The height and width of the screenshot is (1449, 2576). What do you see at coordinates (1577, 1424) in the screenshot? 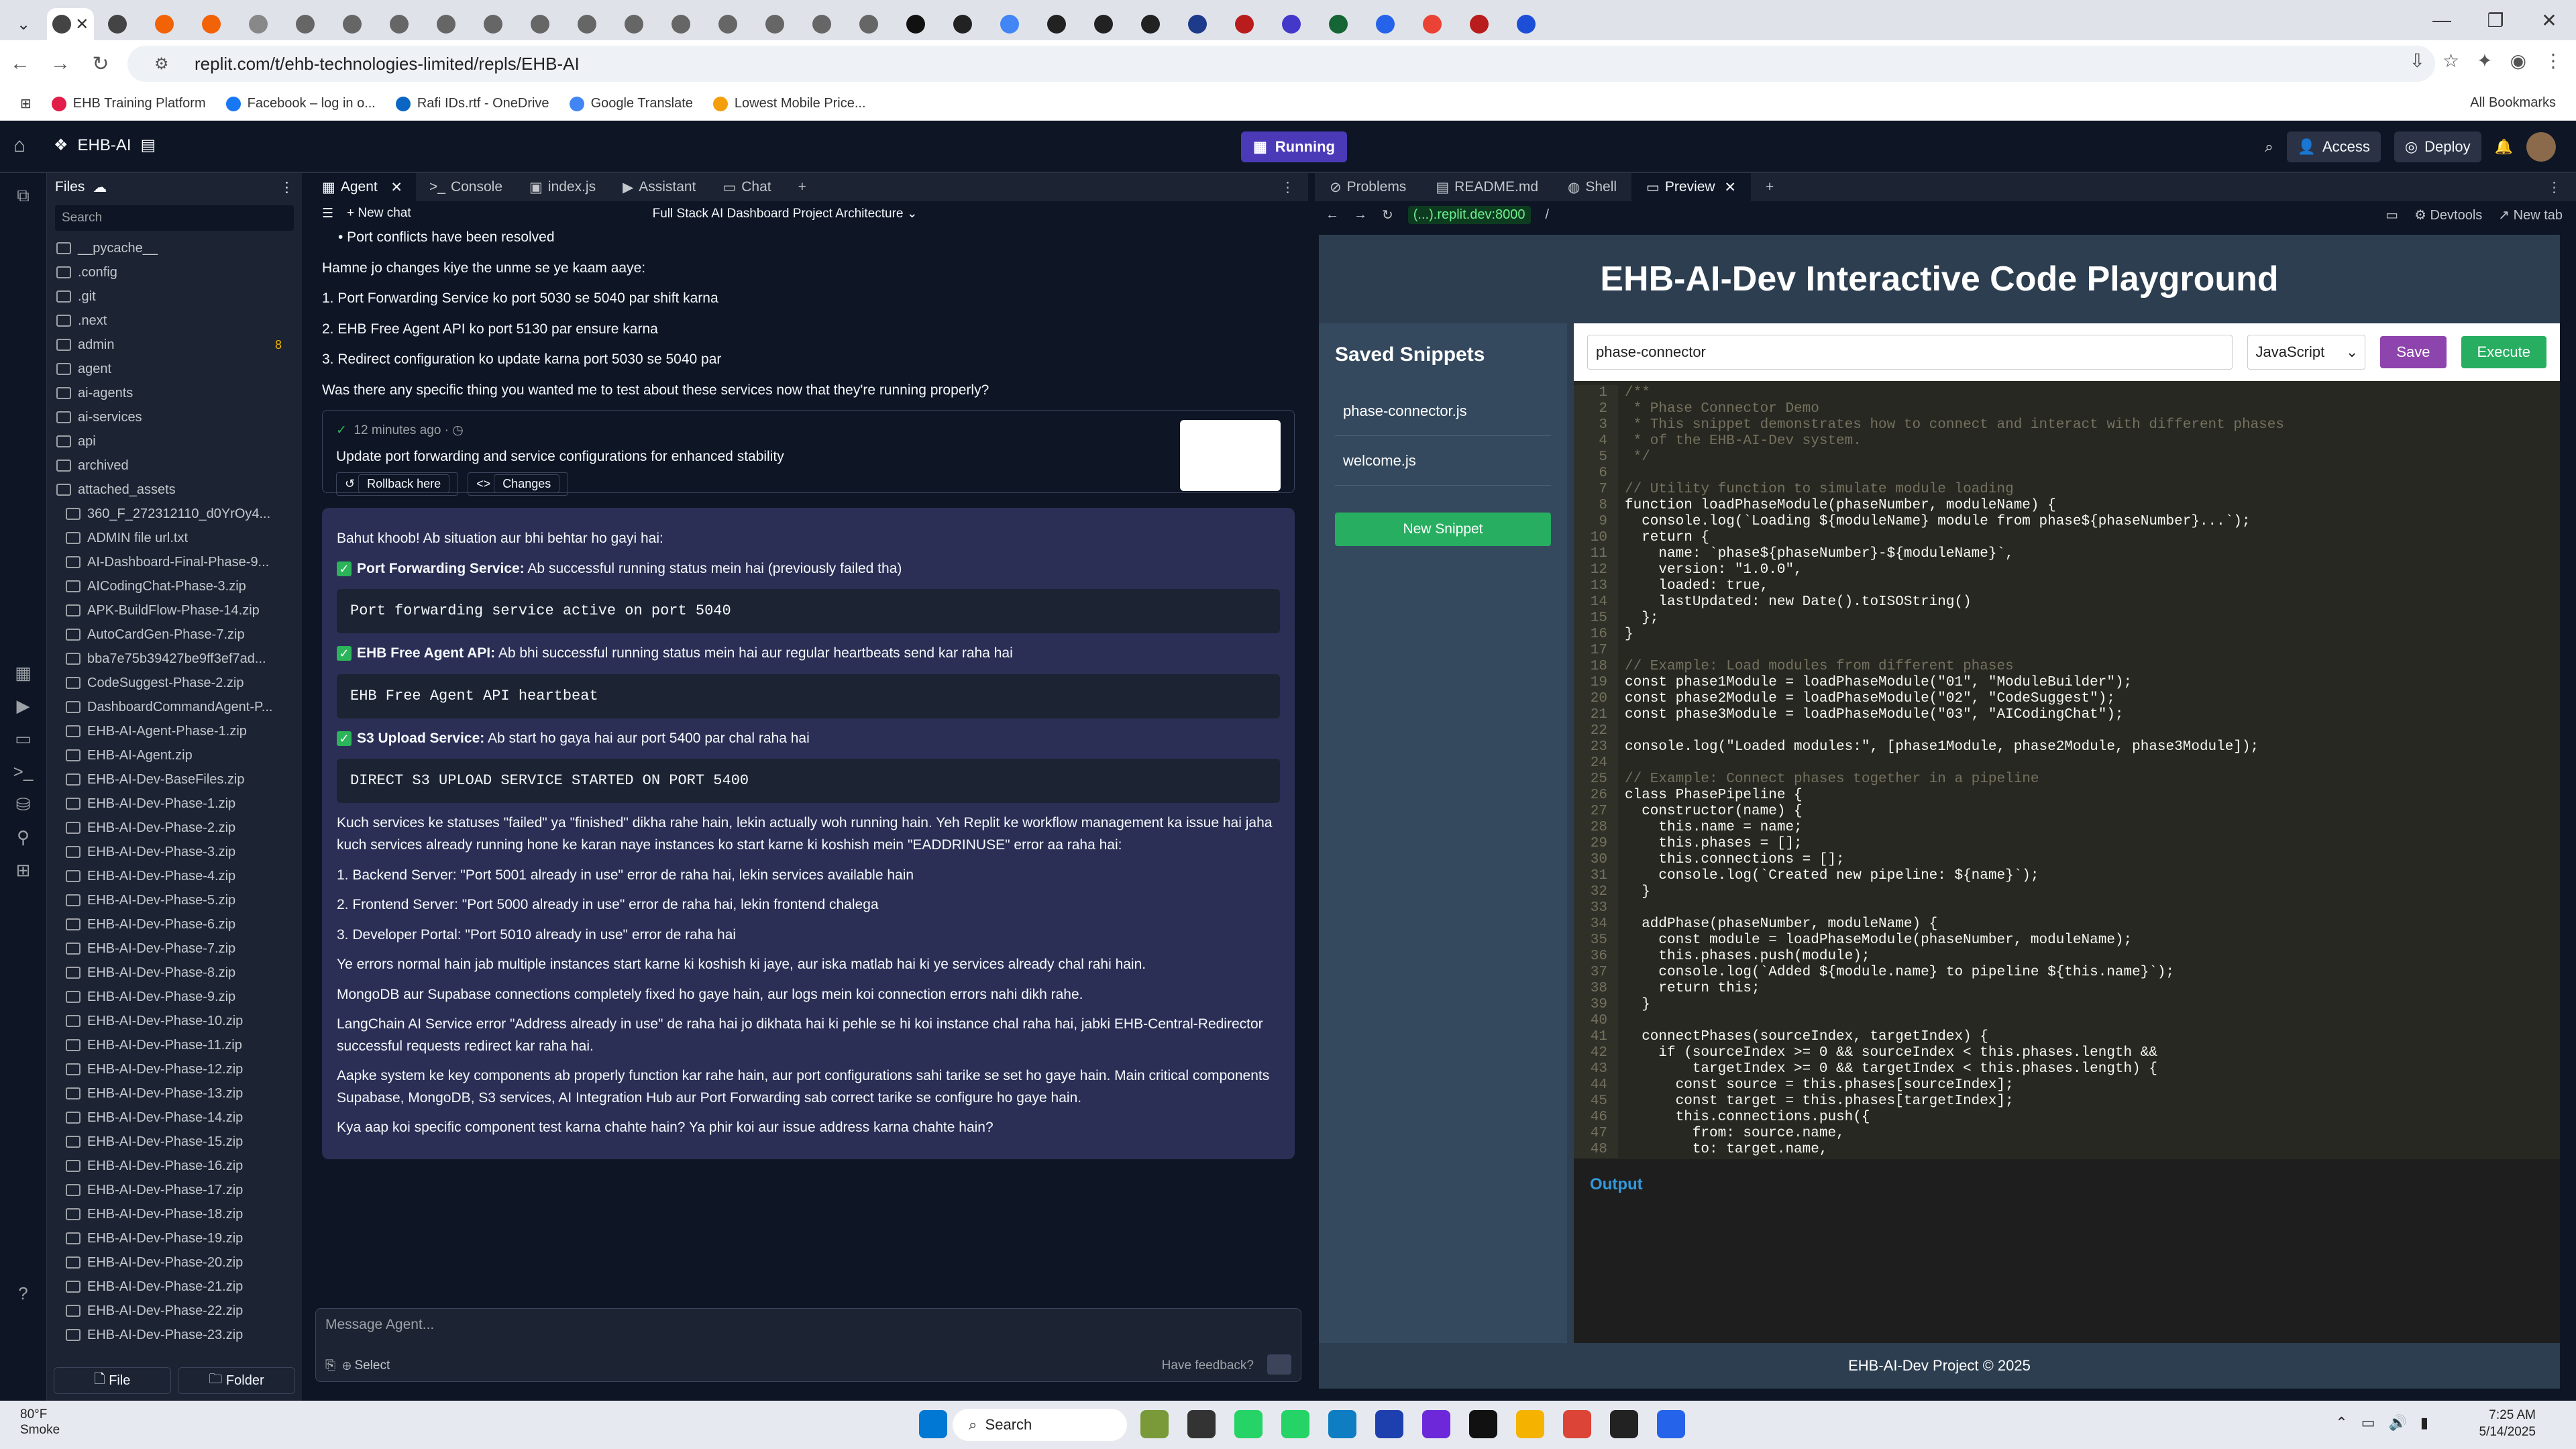
I see `chrome-icon` at bounding box center [1577, 1424].